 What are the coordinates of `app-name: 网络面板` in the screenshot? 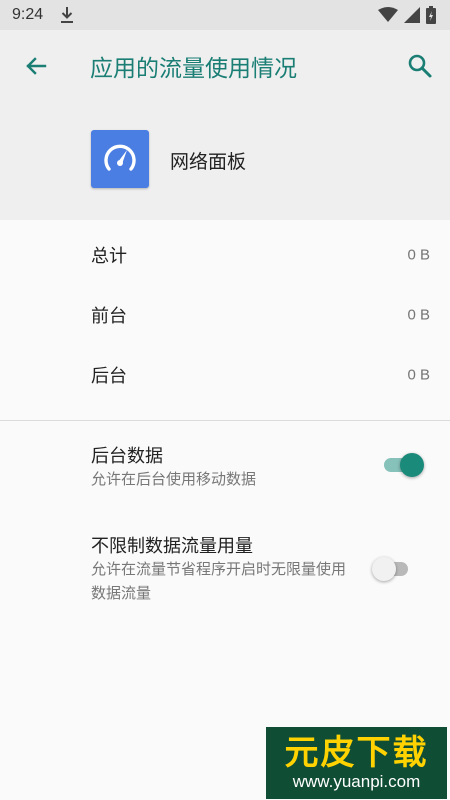 It's located at (208, 162).